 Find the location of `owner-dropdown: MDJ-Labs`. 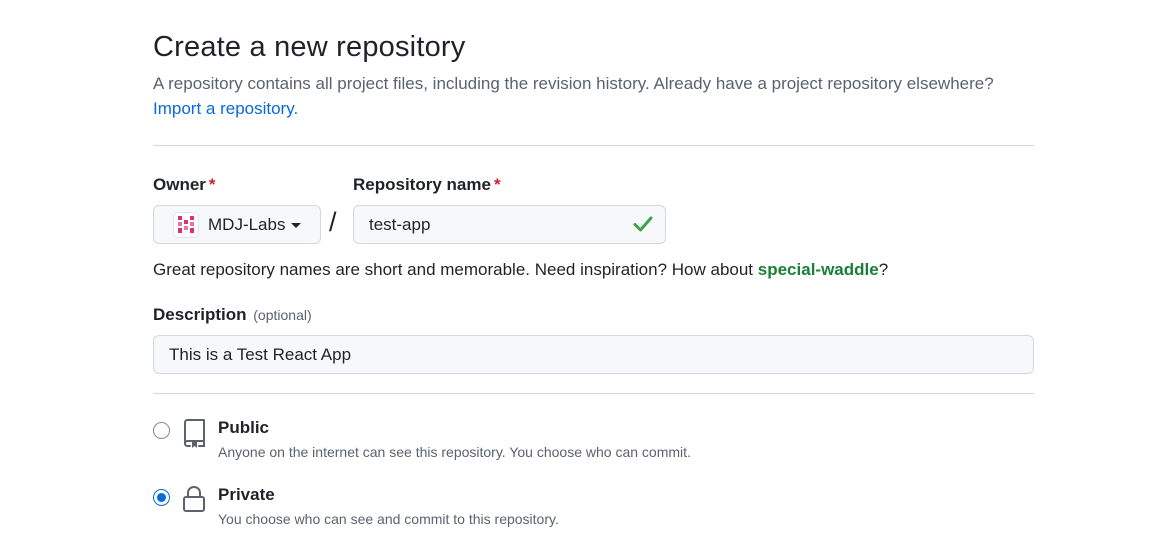

owner-dropdown: MDJ-Labs is located at coordinates (237, 224).